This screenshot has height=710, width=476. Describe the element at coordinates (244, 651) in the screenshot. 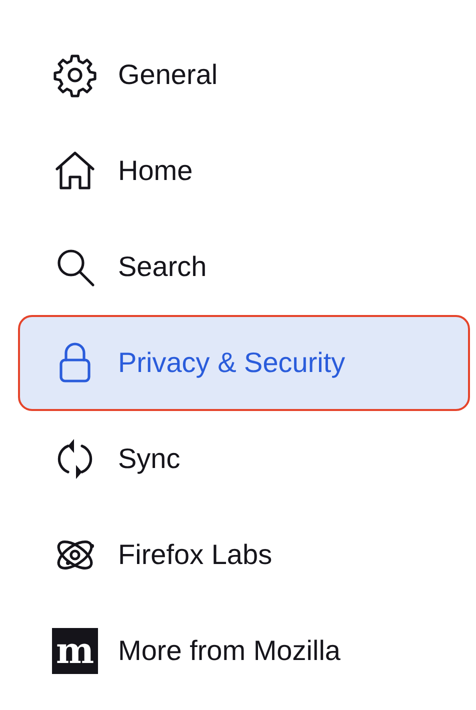

I see `sidebar-item: m More from Mozilla` at that location.